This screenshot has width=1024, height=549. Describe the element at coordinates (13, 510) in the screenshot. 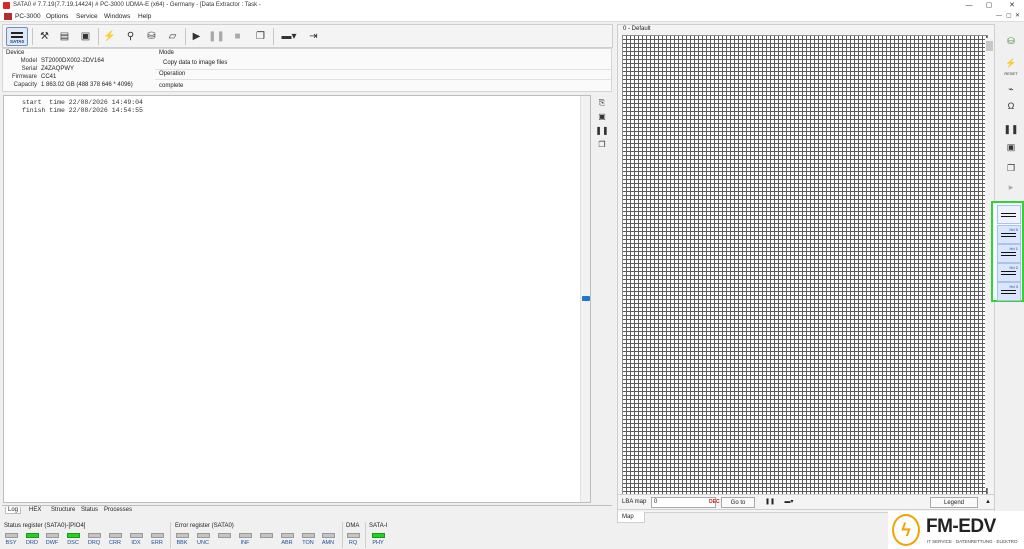

I see `tab-log: Log` at that location.